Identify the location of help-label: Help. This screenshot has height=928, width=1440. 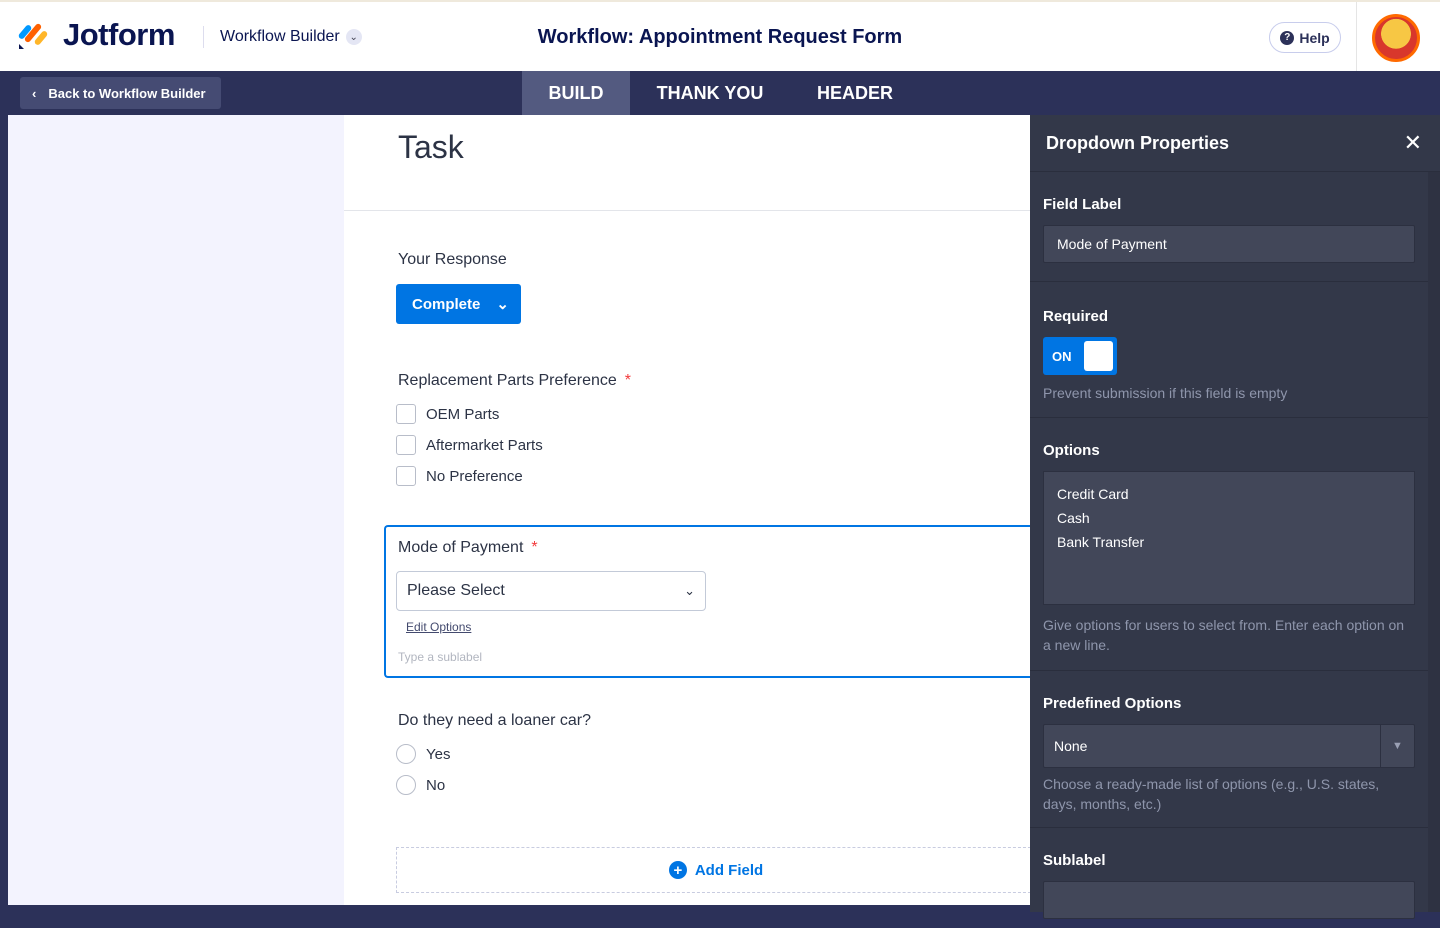
(1314, 37).